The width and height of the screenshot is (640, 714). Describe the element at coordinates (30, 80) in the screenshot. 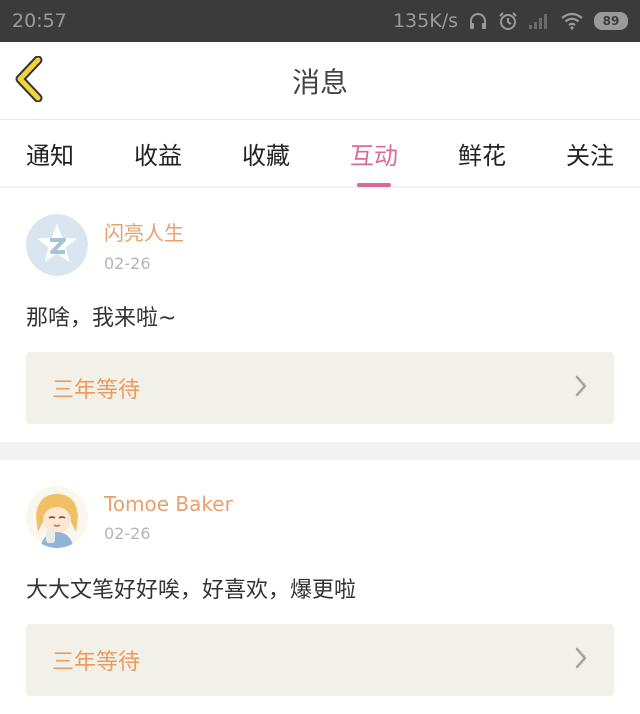

I see `back-arrow-icon` at that location.